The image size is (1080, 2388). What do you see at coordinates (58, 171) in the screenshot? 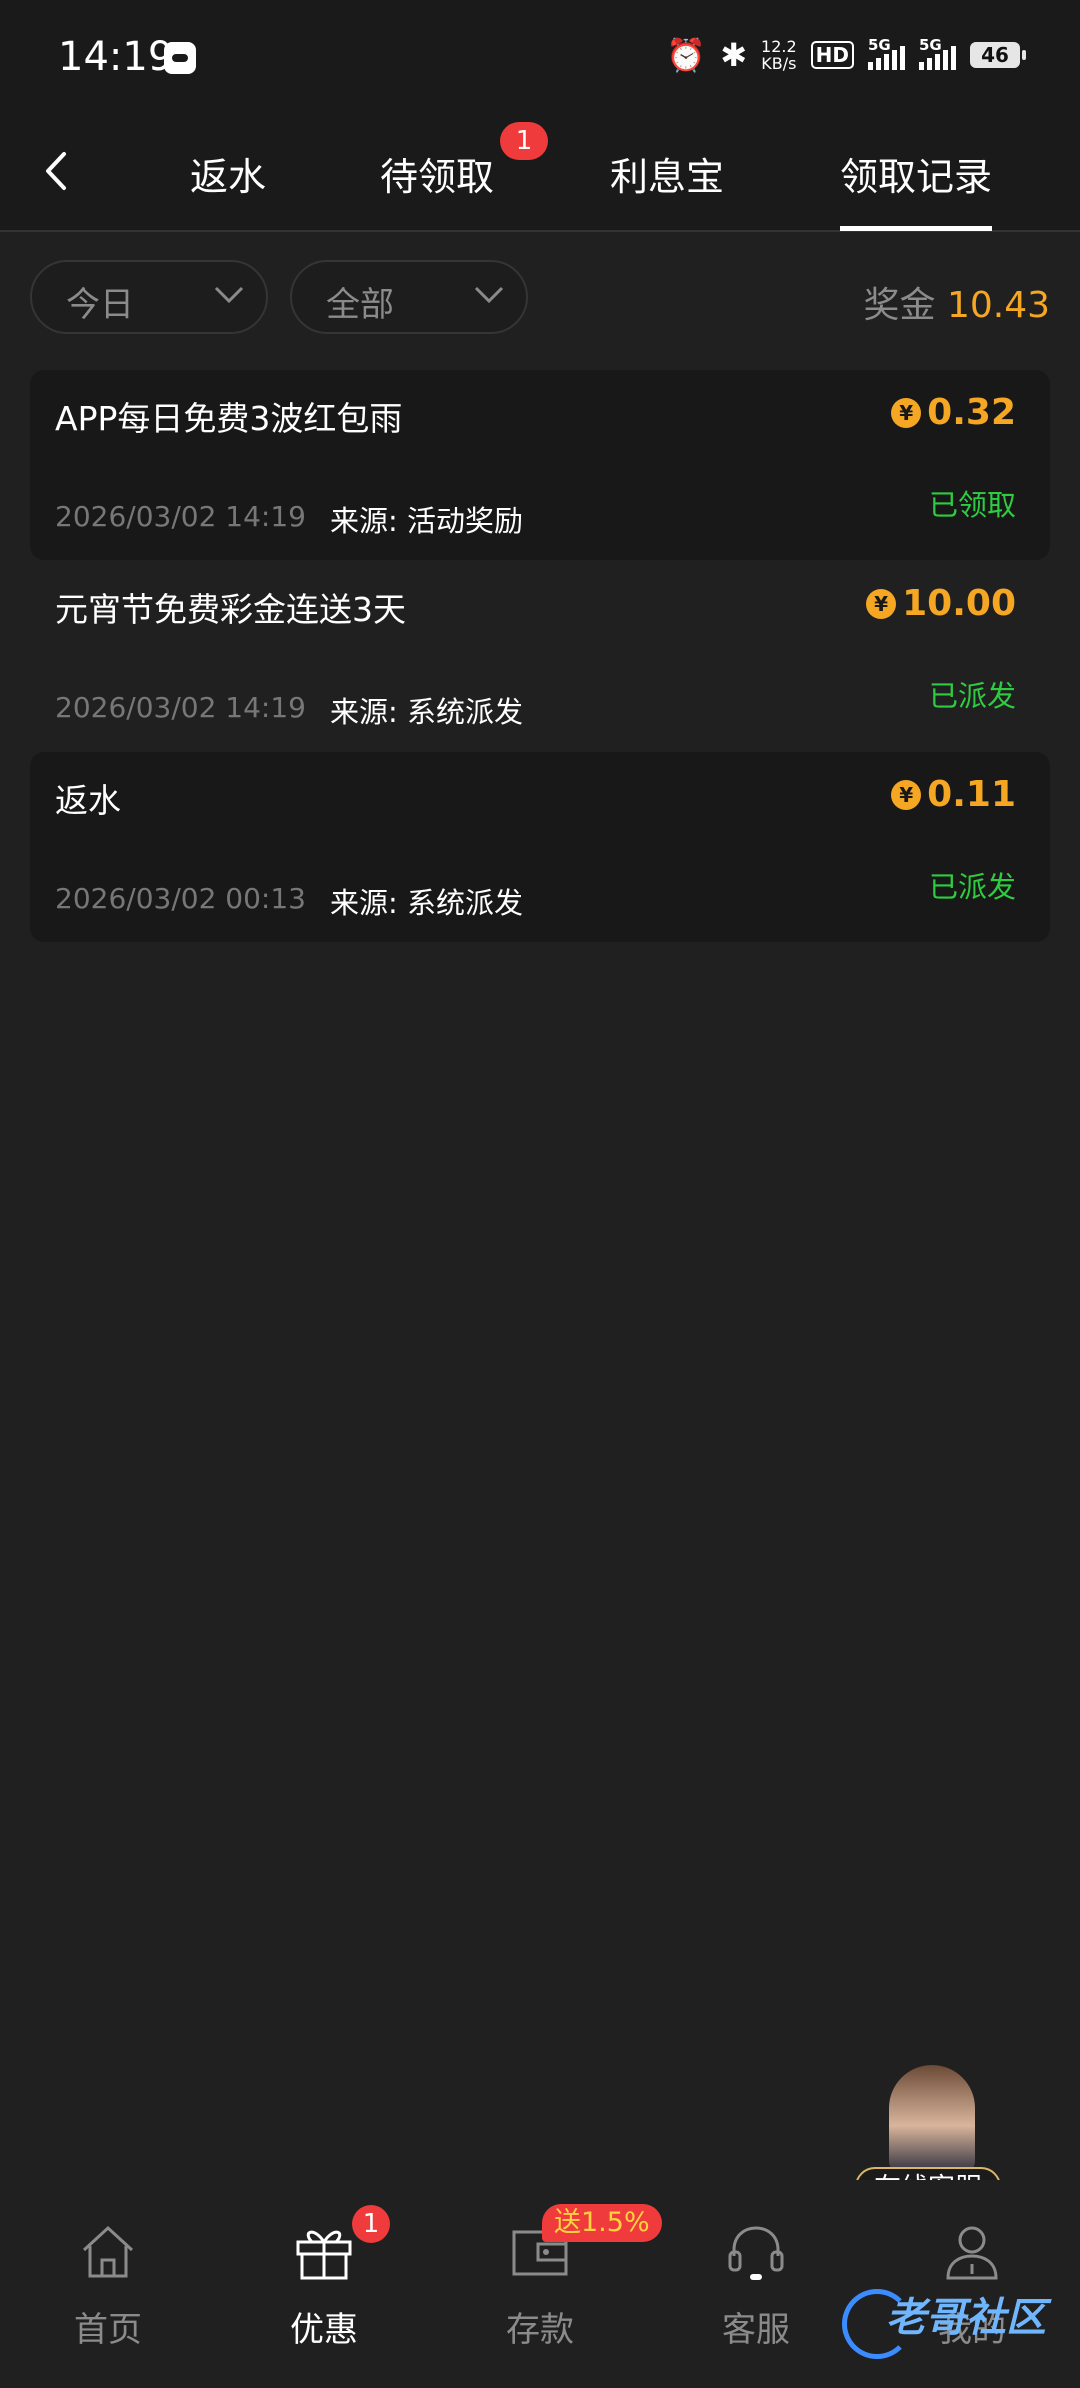
I see `back-arrow-icon` at bounding box center [58, 171].